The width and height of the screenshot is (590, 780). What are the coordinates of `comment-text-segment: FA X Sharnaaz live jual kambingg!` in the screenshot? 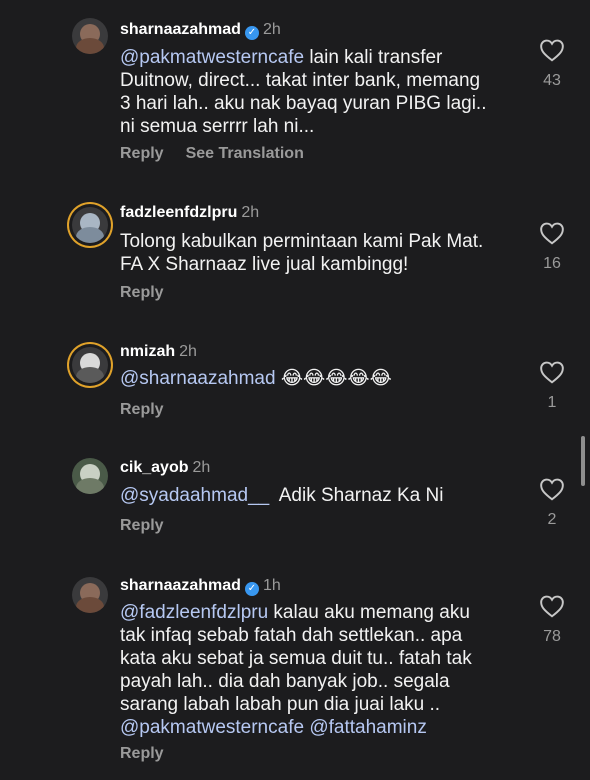 It's located at (264, 264).